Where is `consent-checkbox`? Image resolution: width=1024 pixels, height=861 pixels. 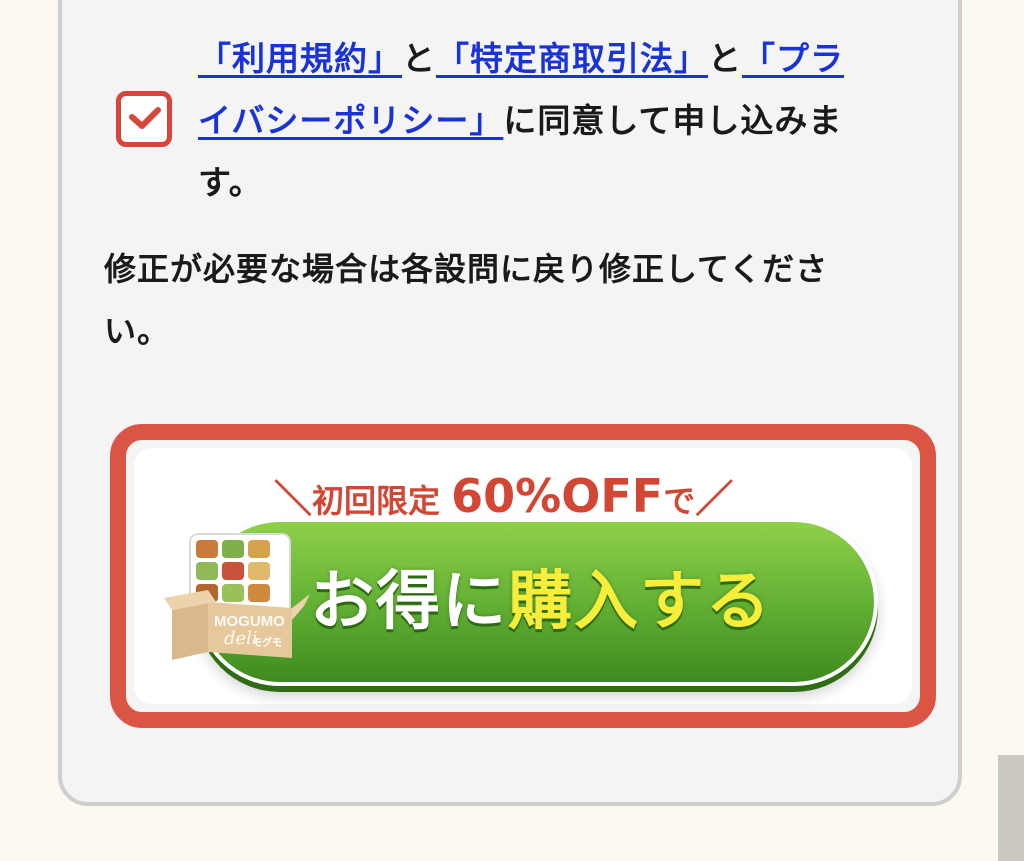 consent-checkbox is located at coordinates (144, 119).